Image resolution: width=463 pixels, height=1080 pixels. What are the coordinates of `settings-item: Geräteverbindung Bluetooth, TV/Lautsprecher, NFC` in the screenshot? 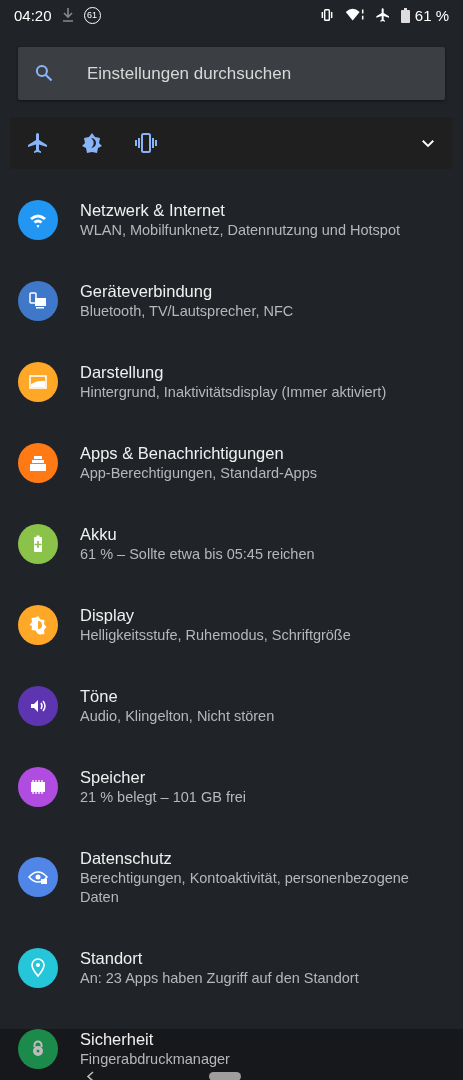 It's located at (231, 300).